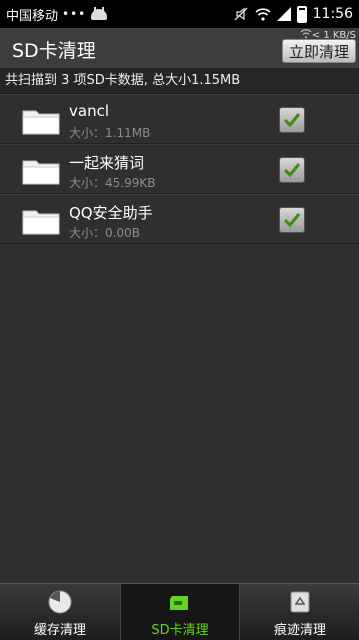  What do you see at coordinates (112, 183) in the screenshot?
I see `item-size: 大小：45.99KB` at bounding box center [112, 183].